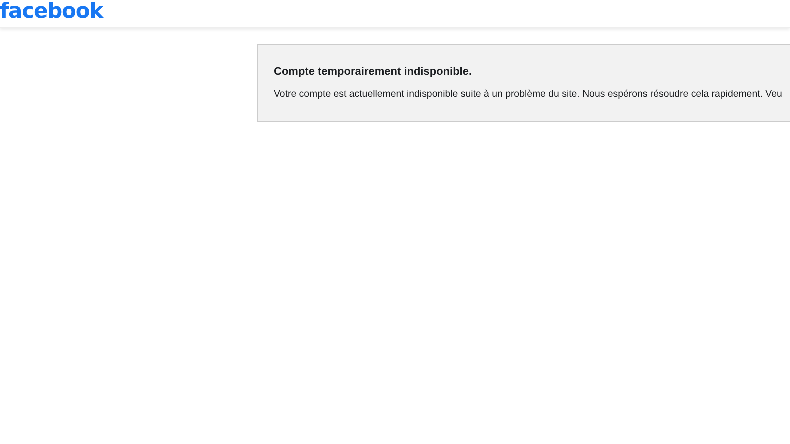  I want to click on facebook-logo: facebook, so click(52, 11).